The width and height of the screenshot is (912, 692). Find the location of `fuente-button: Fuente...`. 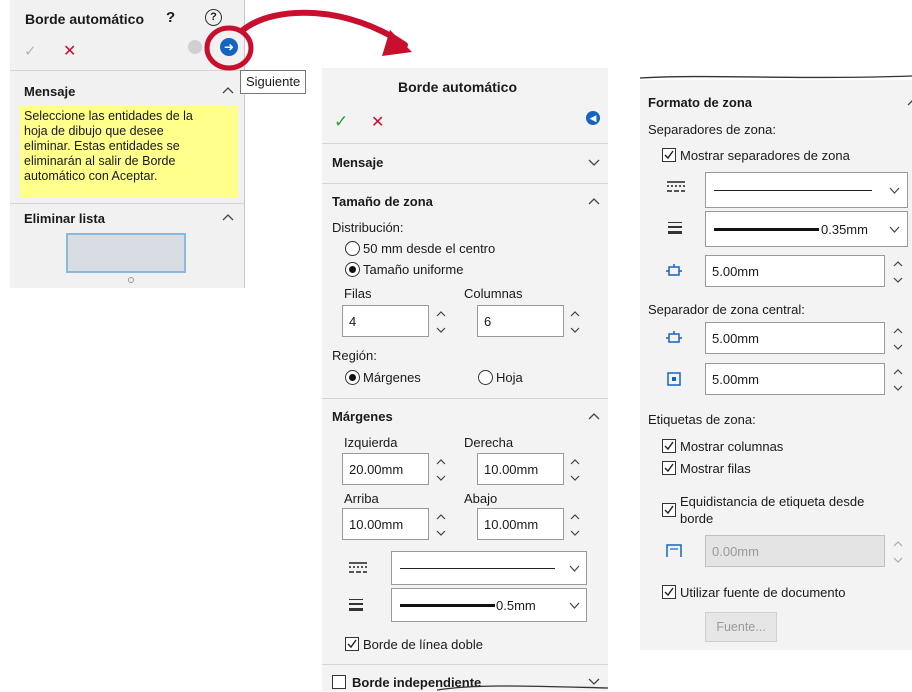

fuente-button: Fuente... is located at coordinates (741, 627).